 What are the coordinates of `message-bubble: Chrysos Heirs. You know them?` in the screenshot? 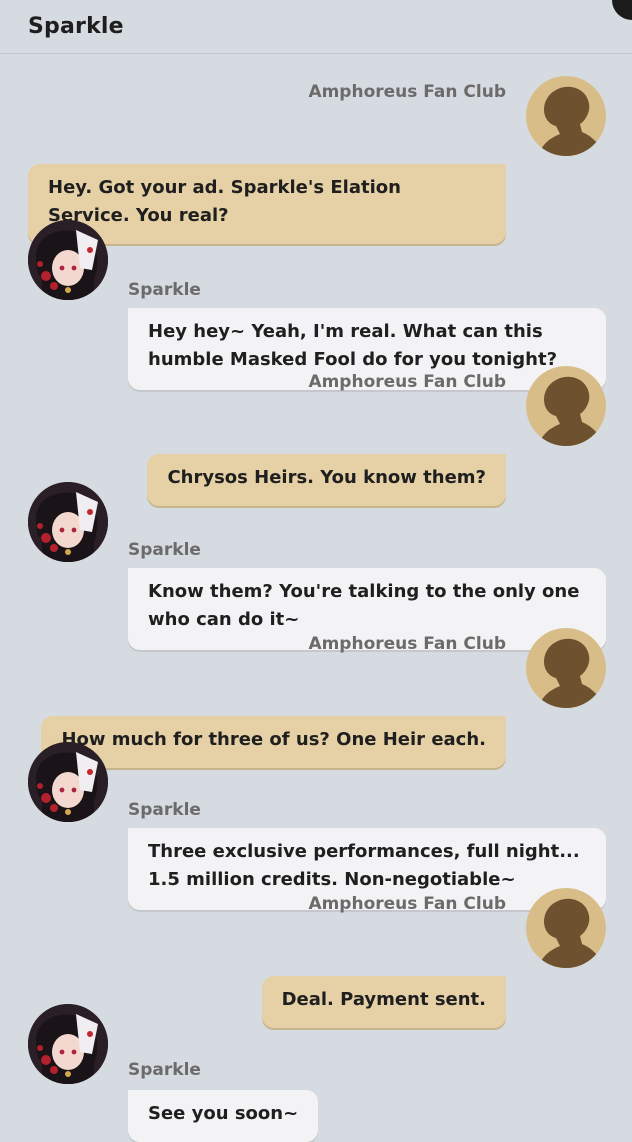 It's located at (326, 480).